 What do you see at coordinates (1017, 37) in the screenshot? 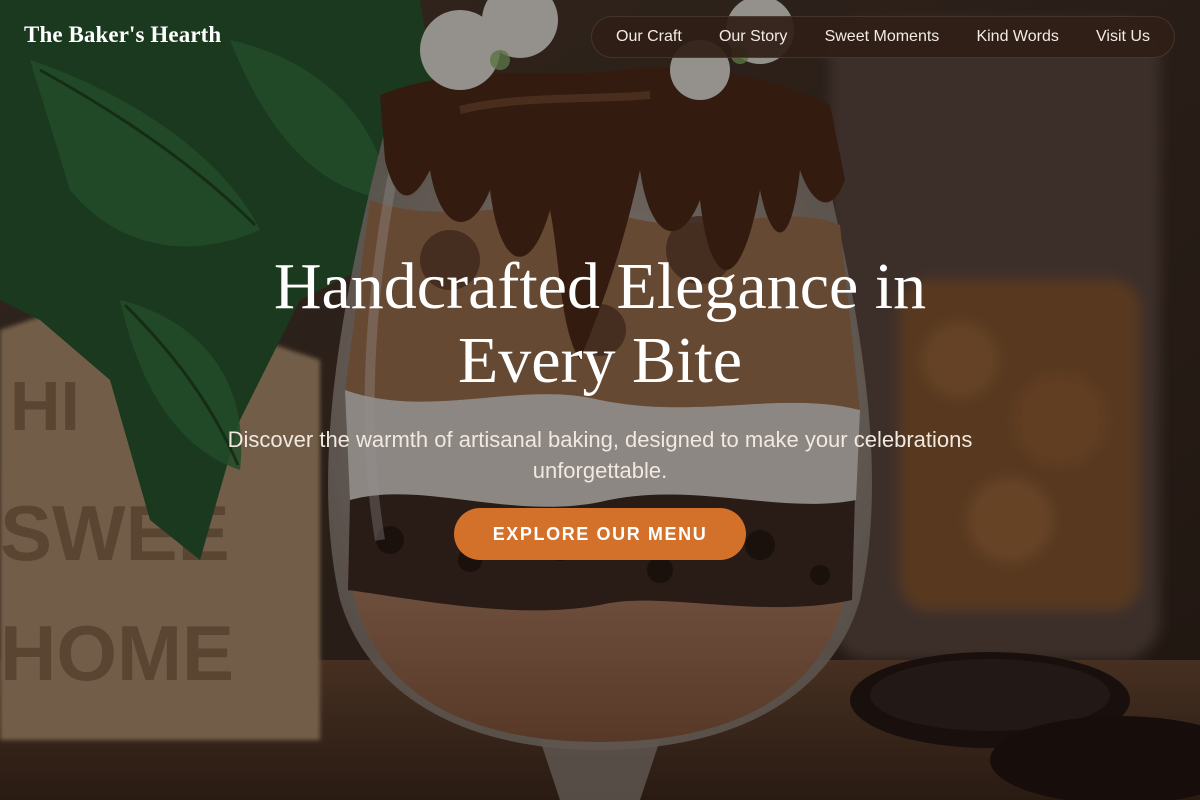
I see `nav-item-kind-words: Kind Words` at bounding box center [1017, 37].